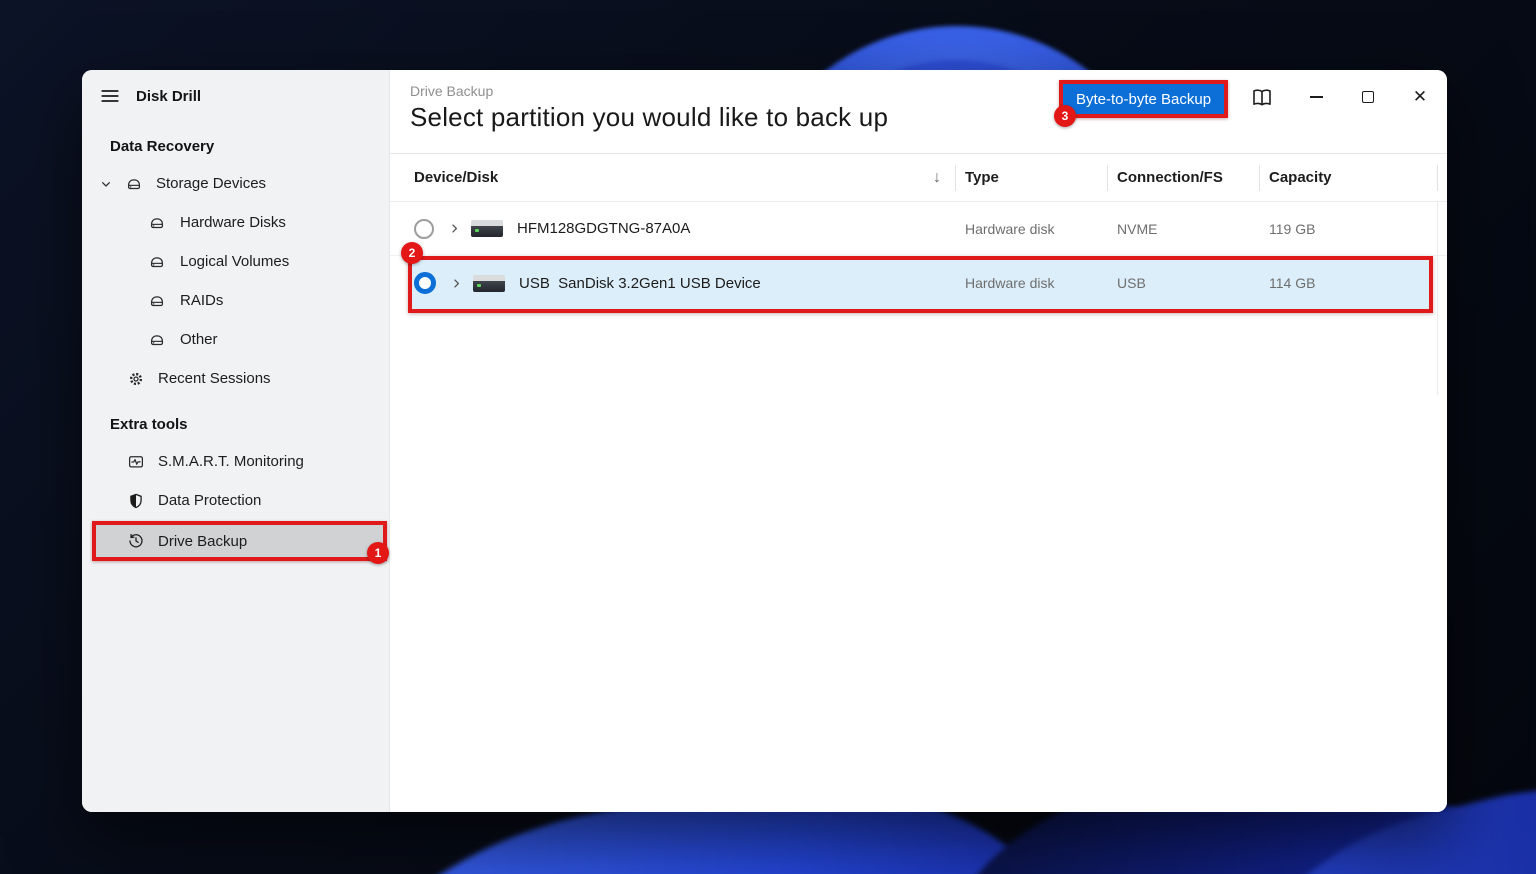  Describe the element at coordinates (136, 500) in the screenshot. I see `shield-icon` at that location.